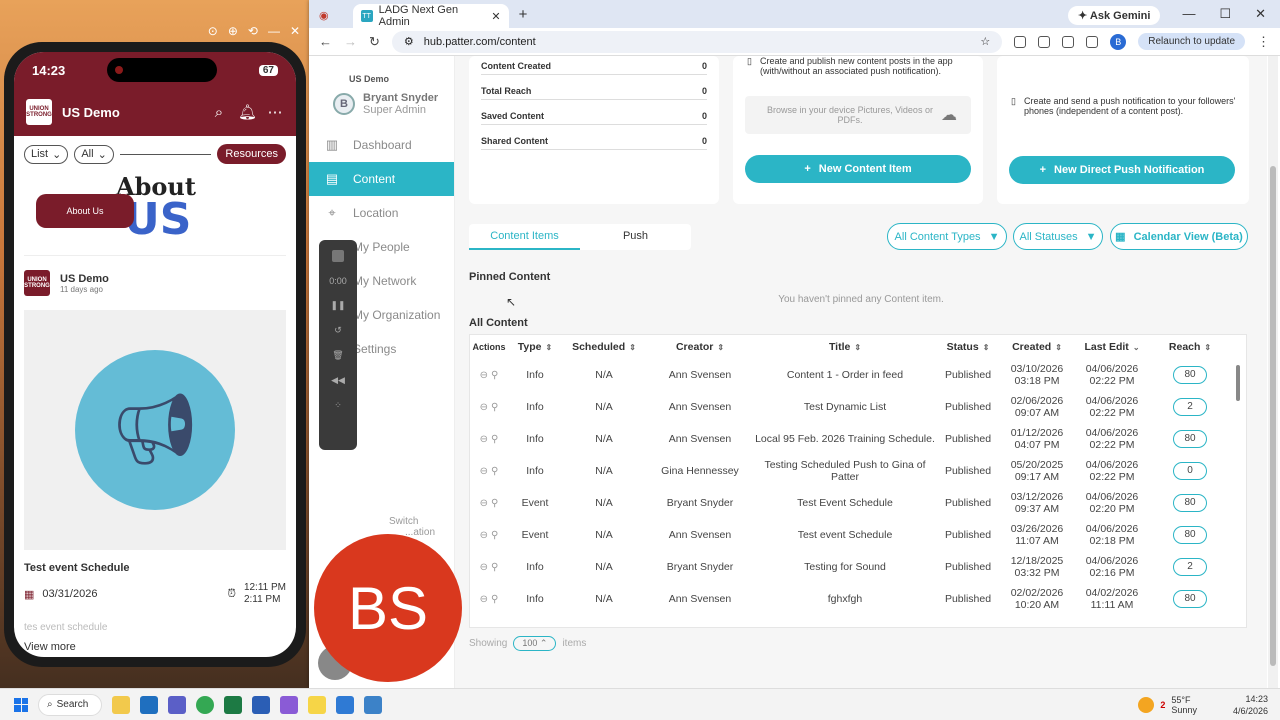 This screenshot has height=720, width=1280. What do you see at coordinates (85, 211) in the screenshot?
I see `about-us-button: About Us` at bounding box center [85, 211].